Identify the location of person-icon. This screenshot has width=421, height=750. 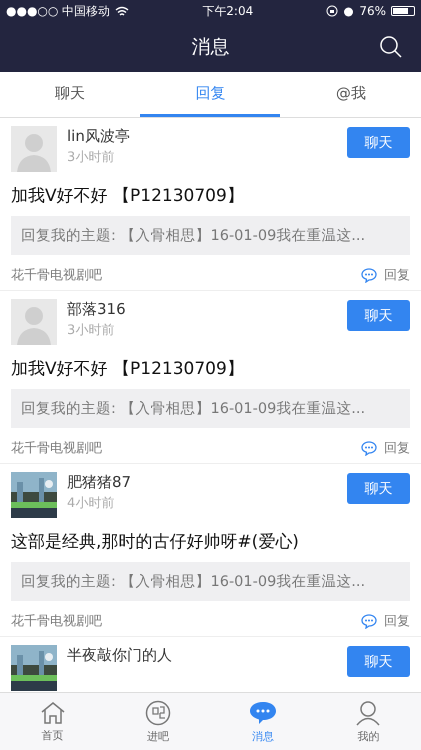
(368, 713).